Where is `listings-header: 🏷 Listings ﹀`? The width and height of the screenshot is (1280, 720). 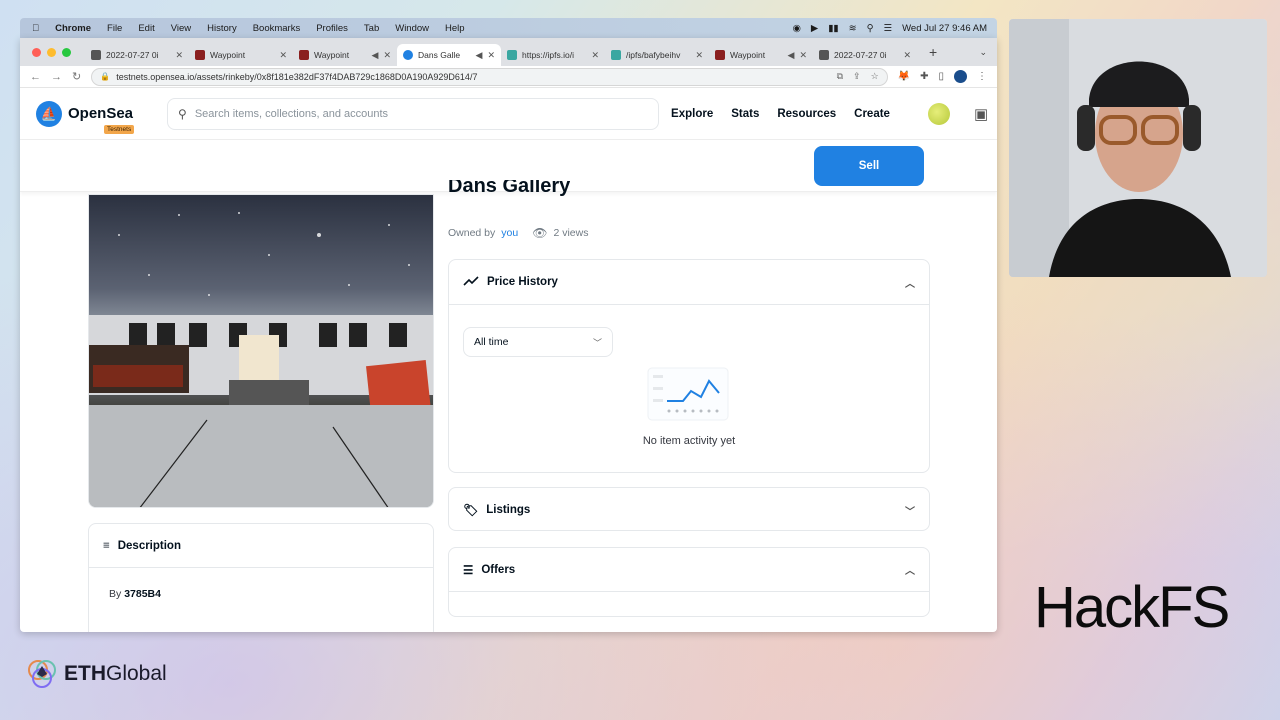
listings-header: 🏷 Listings ﹀ is located at coordinates (689, 510).